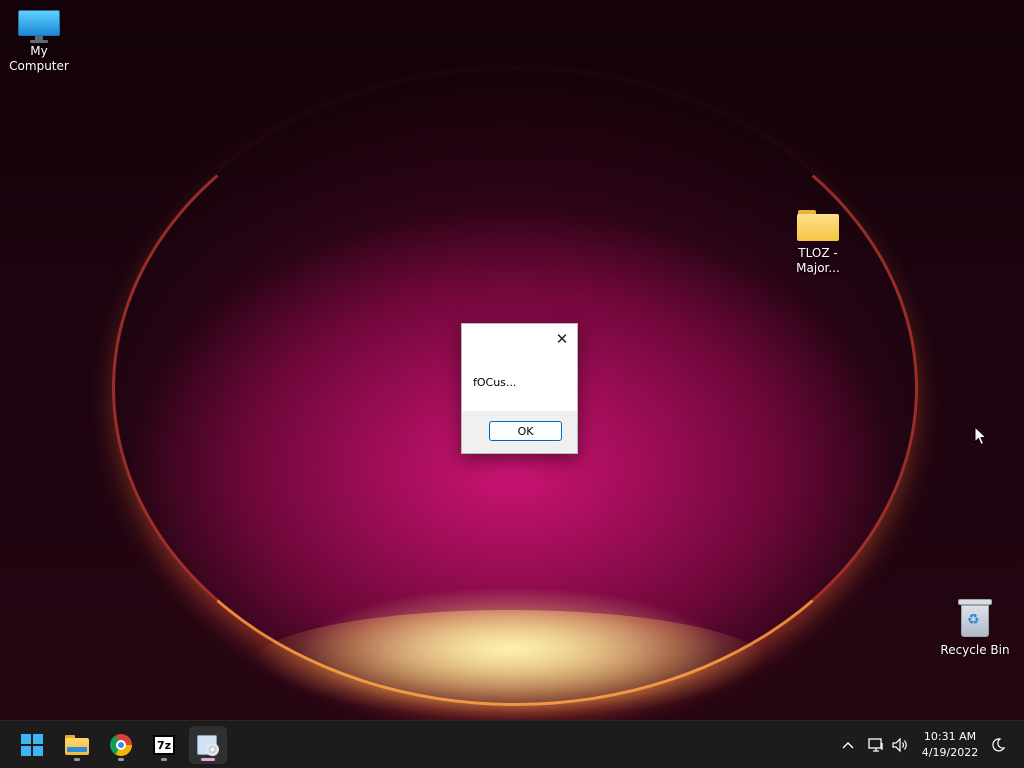  What do you see at coordinates (519, 388) in the screenshot?
I see `message-dialog: ✕ fOCus... OK` at bounding box center [519, 388].